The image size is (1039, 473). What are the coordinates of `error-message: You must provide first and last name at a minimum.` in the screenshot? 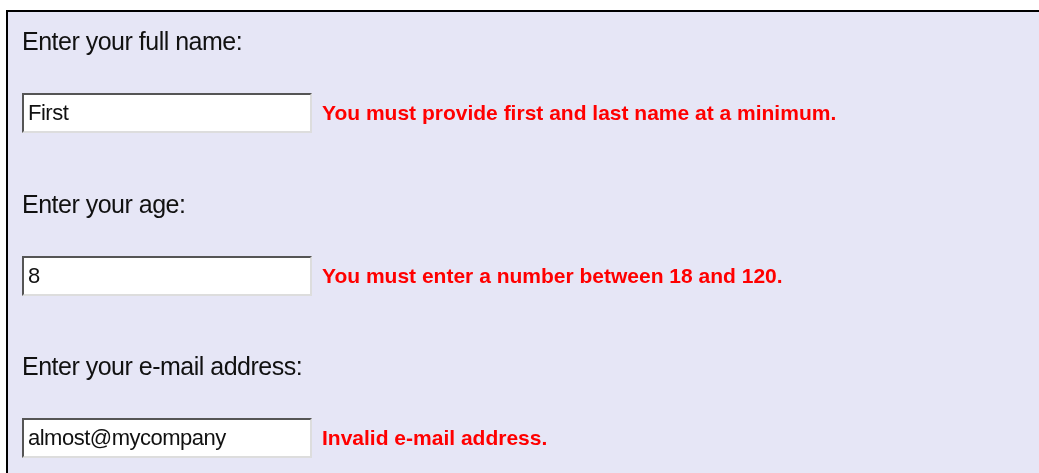 It's located at (579, 113).